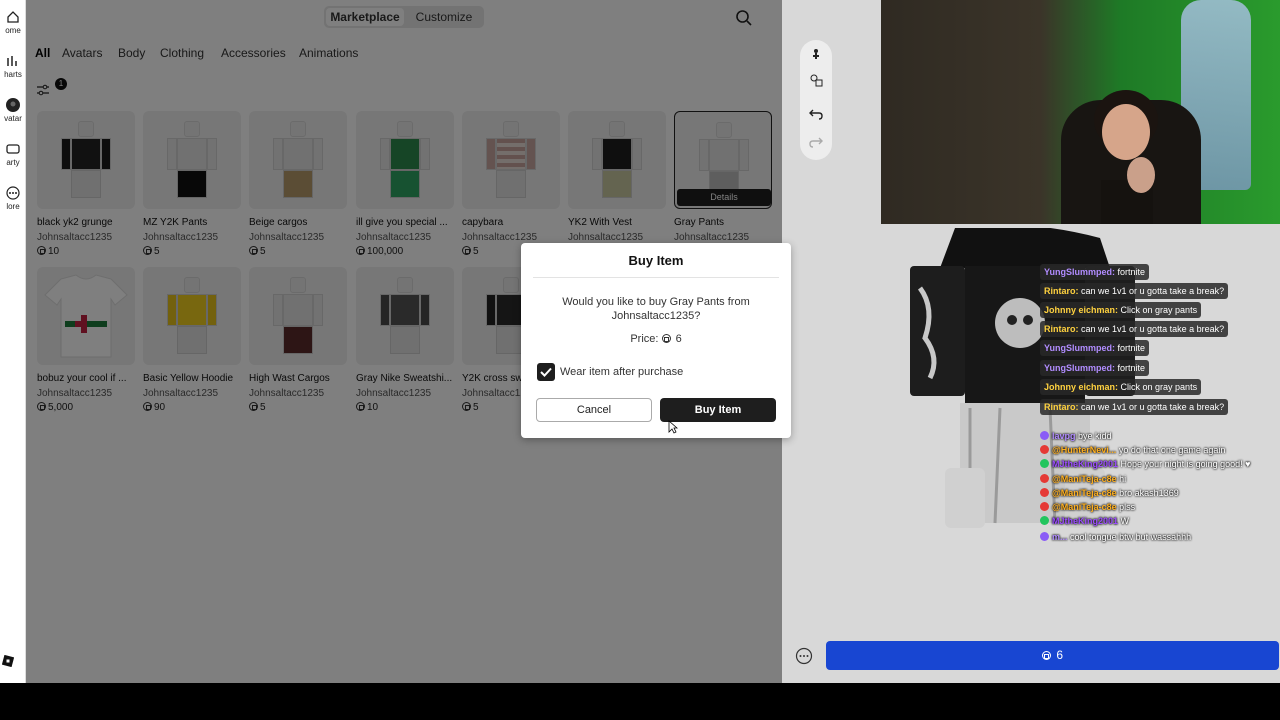 The image size is (1280, 720). Describe the element at coordinates (8, 661) in the screenshot. I see `roblox-logo-icon` at that location.